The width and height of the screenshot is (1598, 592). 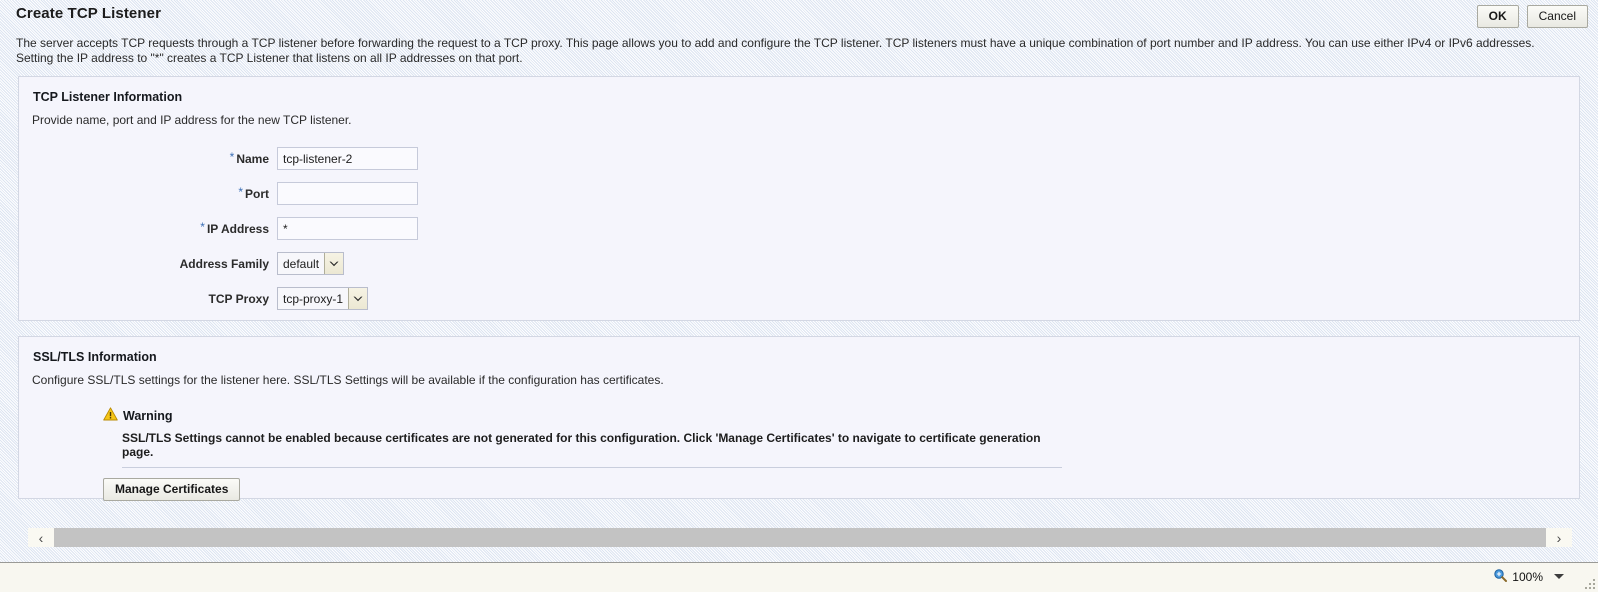 What do you see at coordinates (148, 415) in the screenshot?
I see `warning-heading-text: Warning` at bounding box center [148, 415].